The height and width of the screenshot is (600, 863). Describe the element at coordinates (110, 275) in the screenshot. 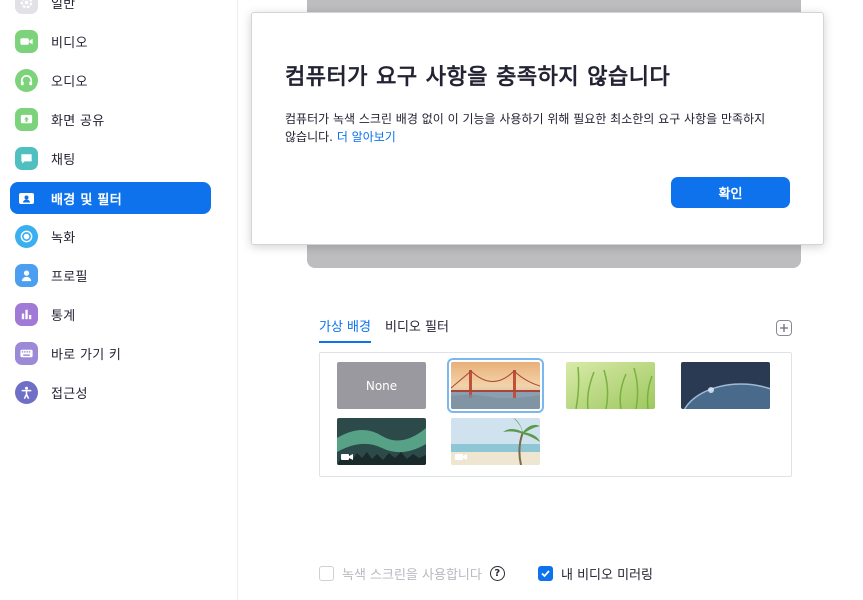

I see `sidebar-item-profile: 프로필` at that location.